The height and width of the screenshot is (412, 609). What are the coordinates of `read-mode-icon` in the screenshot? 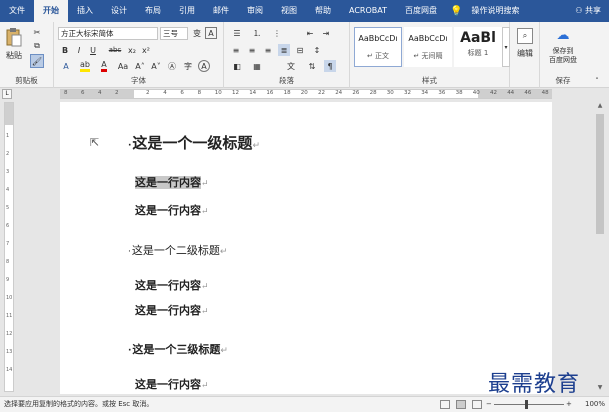 It's located at (445, 404).